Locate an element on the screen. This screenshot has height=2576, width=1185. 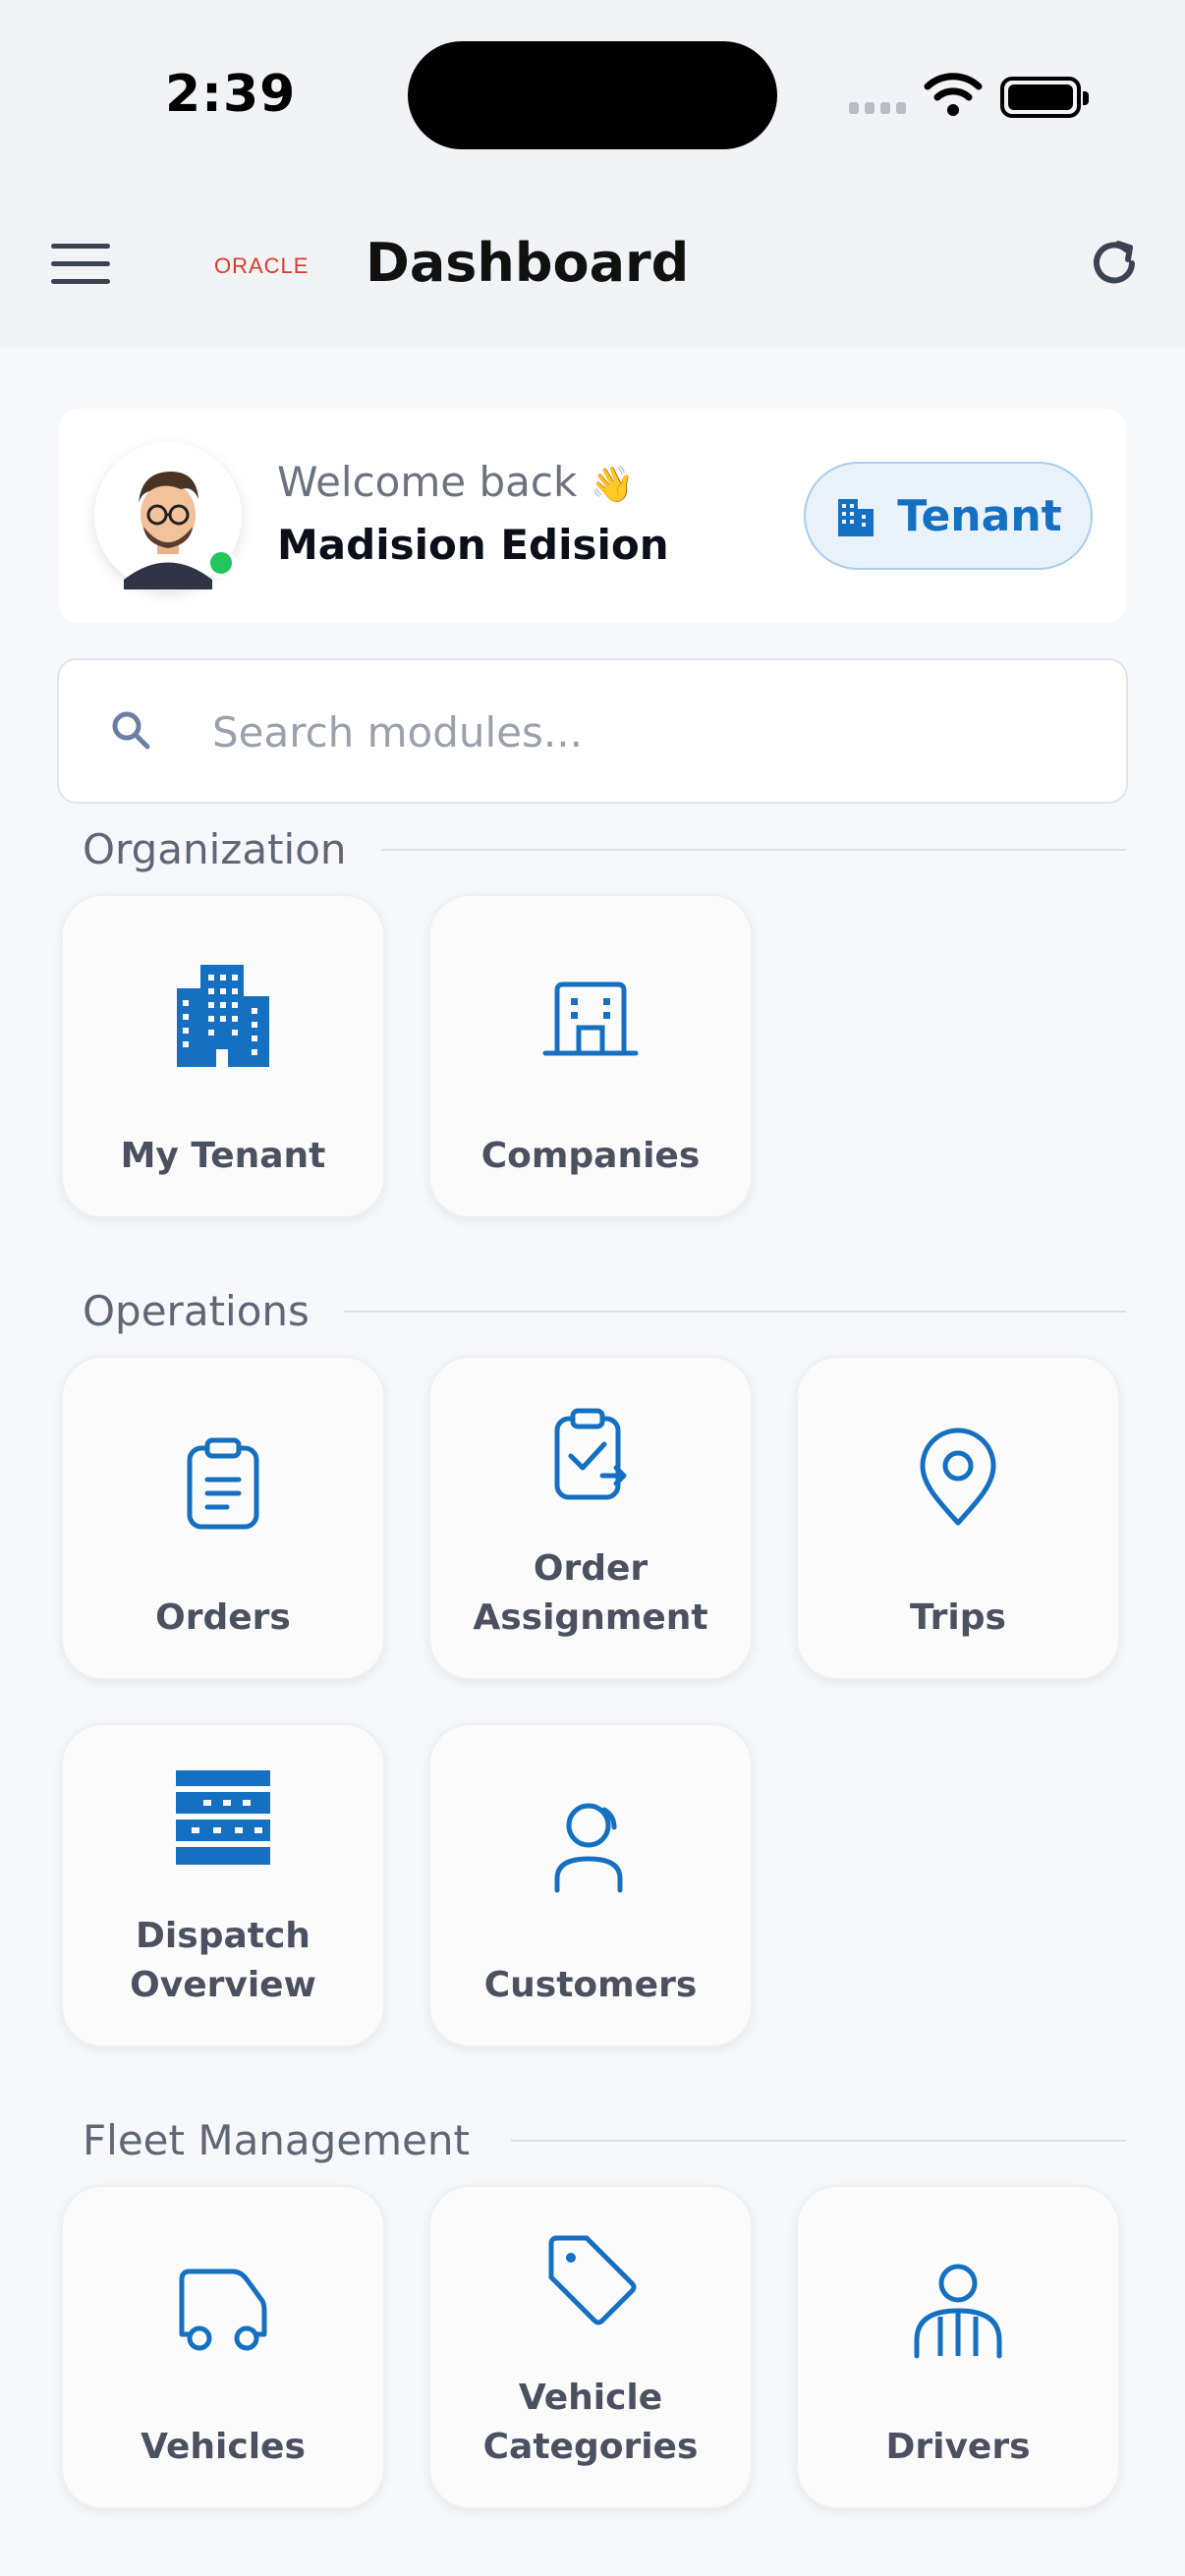
welcome-label: Welcome back 👋 is located at coordinates (456, 482).